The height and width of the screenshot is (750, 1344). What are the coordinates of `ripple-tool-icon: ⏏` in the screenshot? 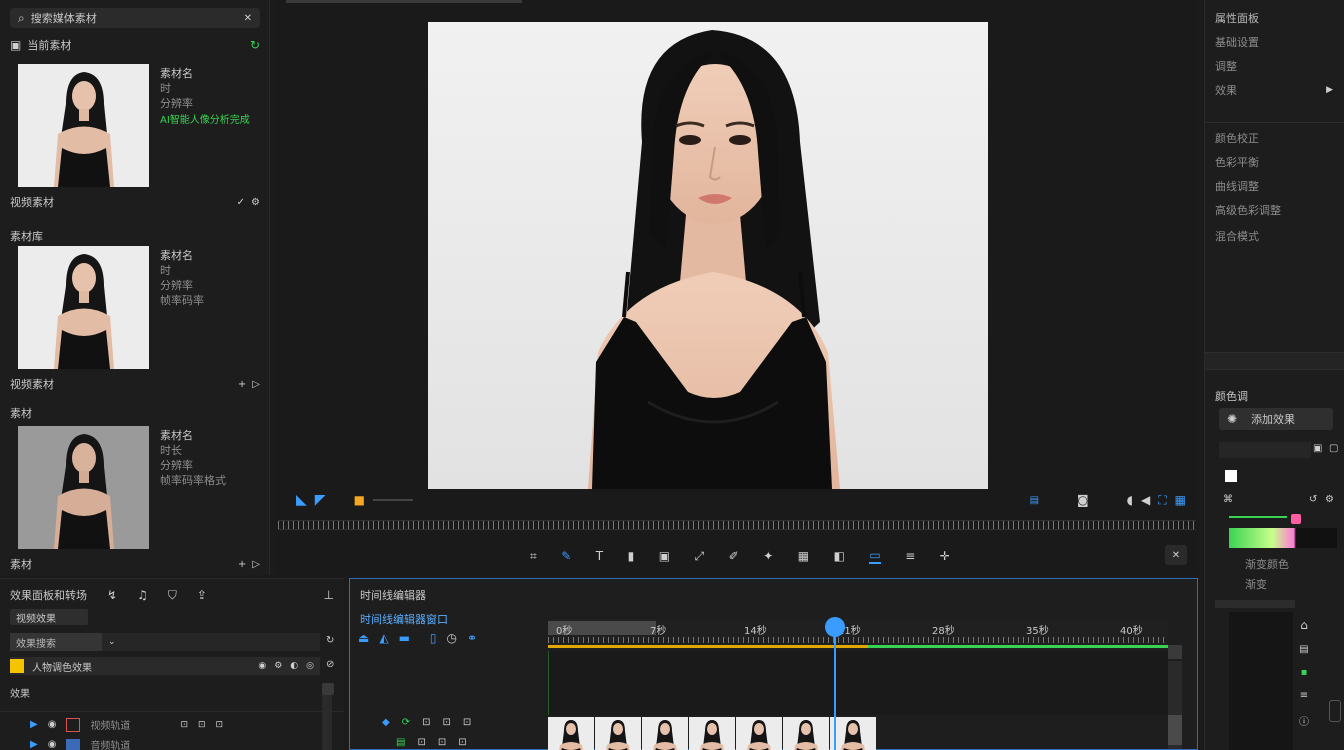 It's located at (363, 638).